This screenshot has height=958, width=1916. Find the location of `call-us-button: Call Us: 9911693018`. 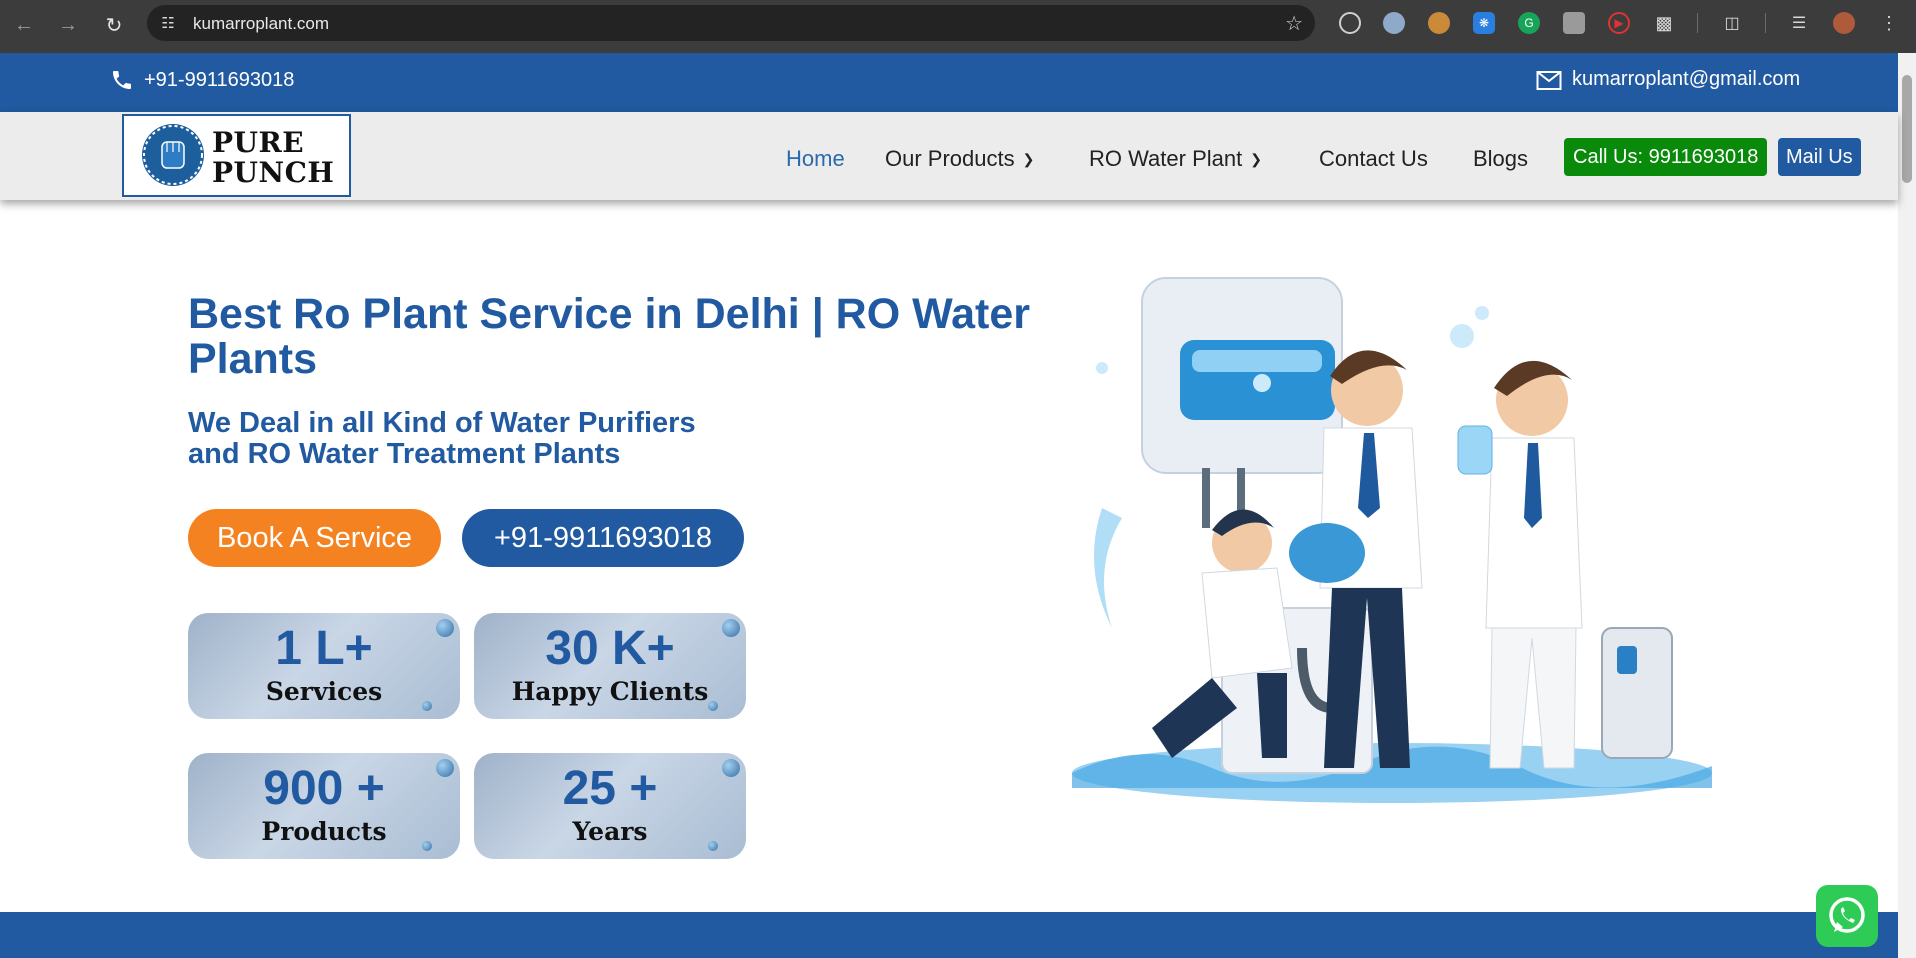

call-us-button: Call Us: 9911693018 is located at coordinates (1666, 157).